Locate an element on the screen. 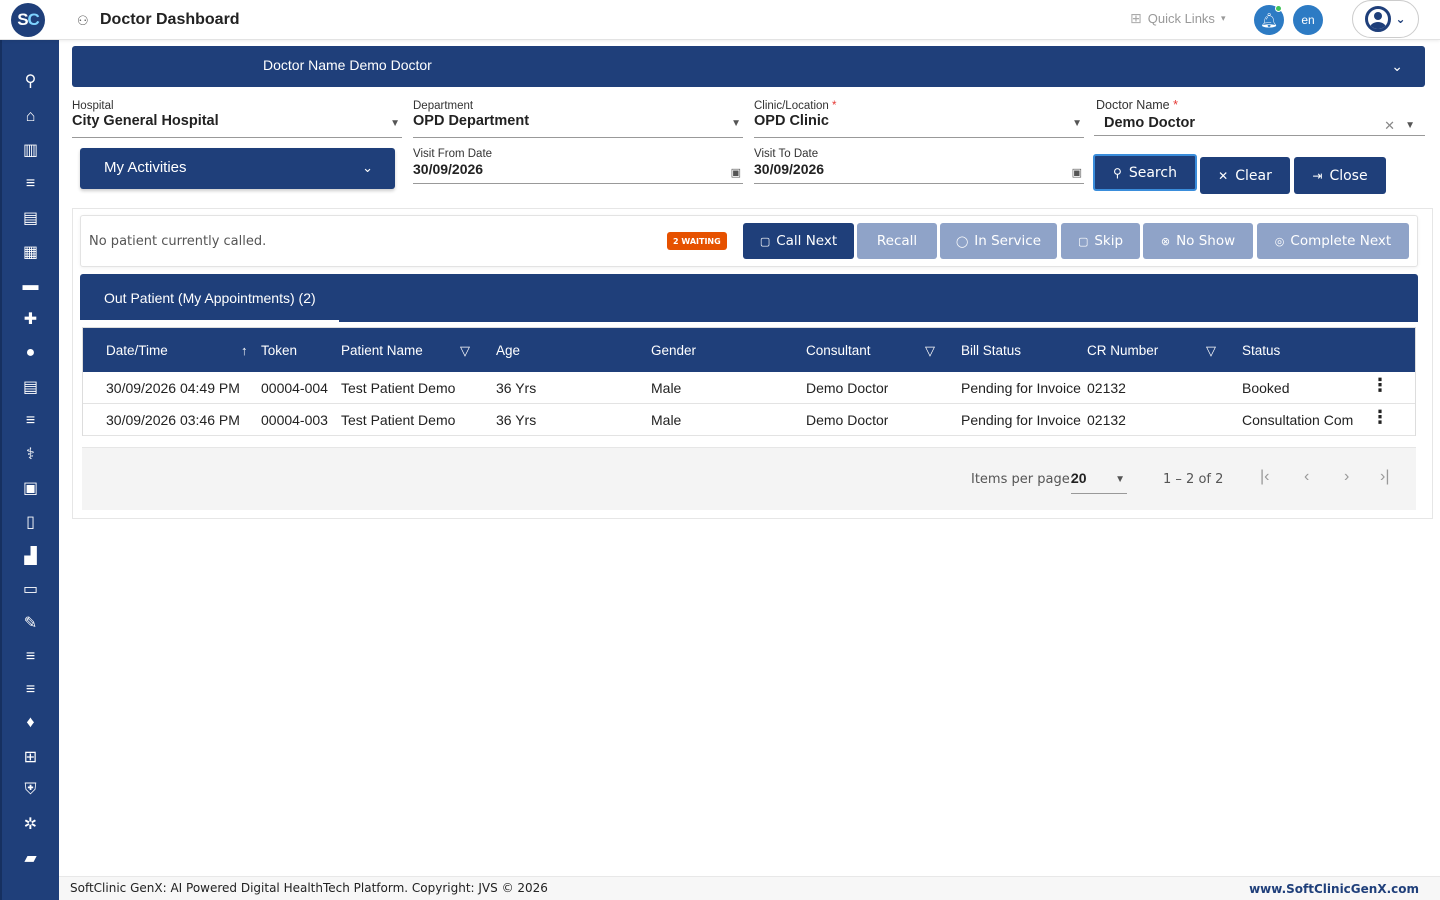 This screenshot has height=900, width=1440. search-button: ⚲ Search is located at coordinates (1145, 172).